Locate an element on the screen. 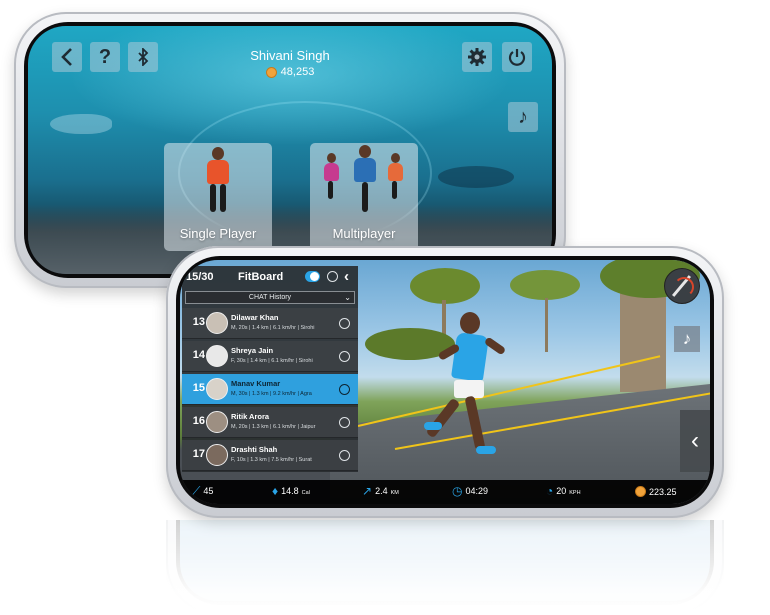 The width and height of the screenshot is (770, 615). chevron-left-icon: ‹ is located at coordinates (695, 440).